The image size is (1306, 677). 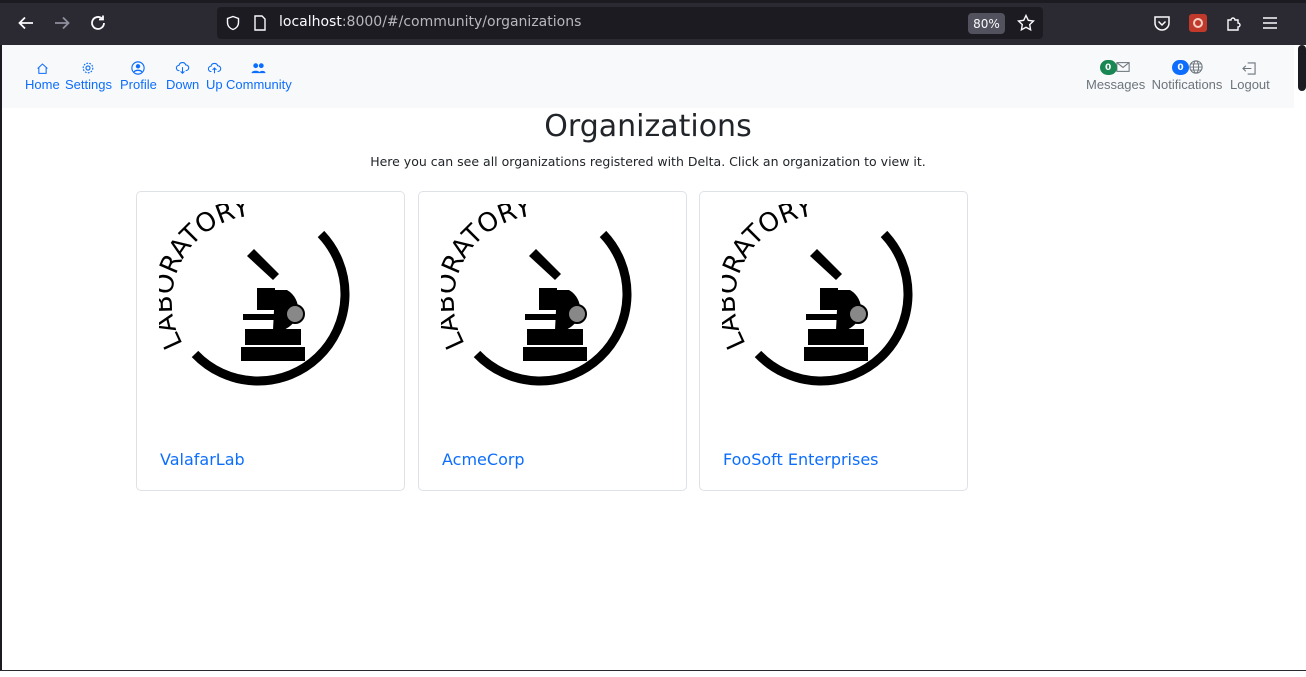 I want to click on menu-button, so click(x=1270, y=23).